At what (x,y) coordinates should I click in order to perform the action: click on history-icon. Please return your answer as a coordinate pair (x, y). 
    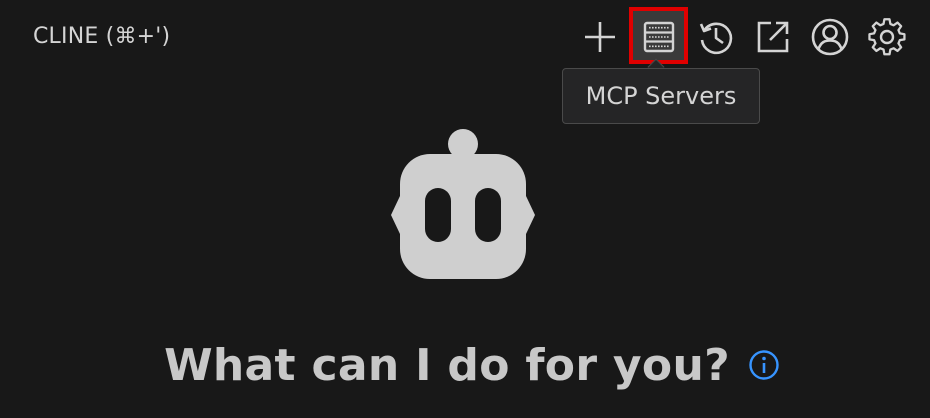
    Looking at the image, I should click on (716, 38).